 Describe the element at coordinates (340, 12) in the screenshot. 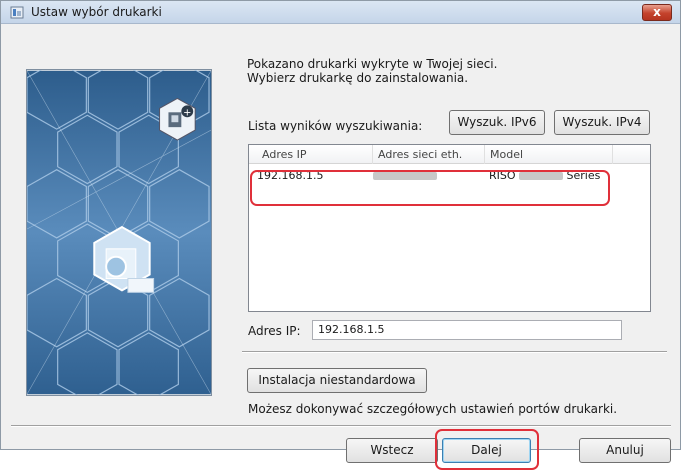

I see `title-bar: Ustaw wybór drukarki x` at that location.